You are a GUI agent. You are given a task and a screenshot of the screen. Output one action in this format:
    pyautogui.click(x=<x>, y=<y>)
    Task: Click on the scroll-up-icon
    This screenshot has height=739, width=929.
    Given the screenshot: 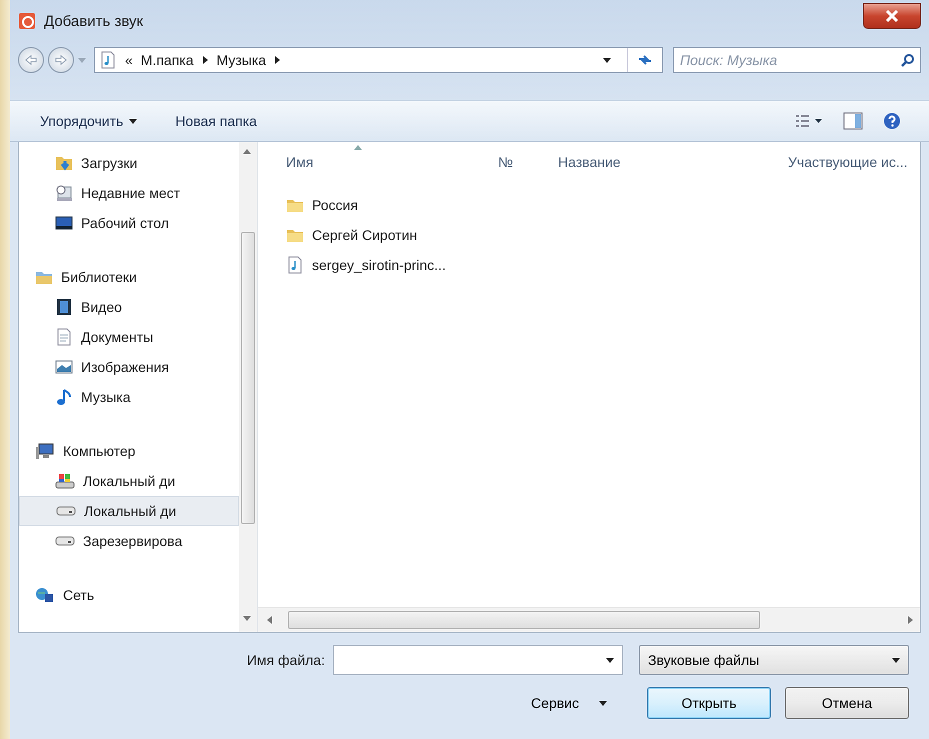 What is the action you would take?
    pyautogui.click(x=247, y=151)
    